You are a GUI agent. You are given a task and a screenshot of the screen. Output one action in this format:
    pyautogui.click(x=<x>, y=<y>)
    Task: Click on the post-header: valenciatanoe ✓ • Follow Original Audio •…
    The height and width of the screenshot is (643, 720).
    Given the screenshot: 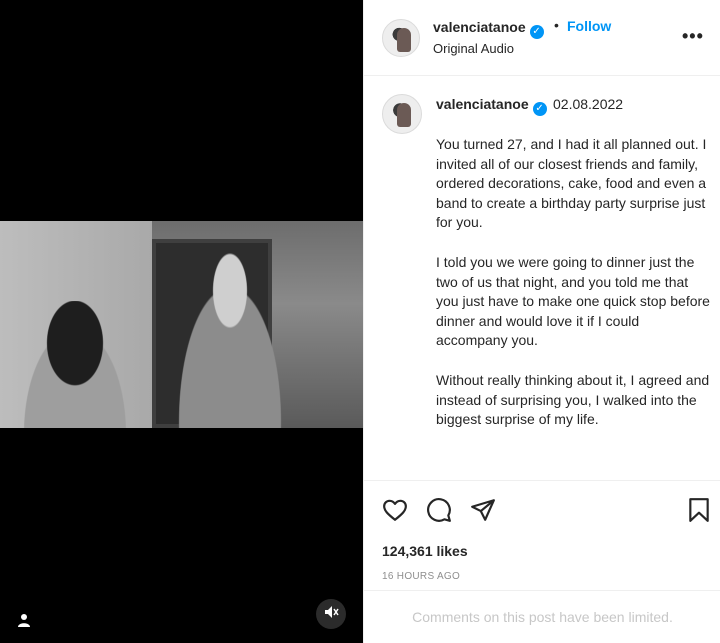 What is the action you would take?
    pyautogui.click(x=542, y=38)
    